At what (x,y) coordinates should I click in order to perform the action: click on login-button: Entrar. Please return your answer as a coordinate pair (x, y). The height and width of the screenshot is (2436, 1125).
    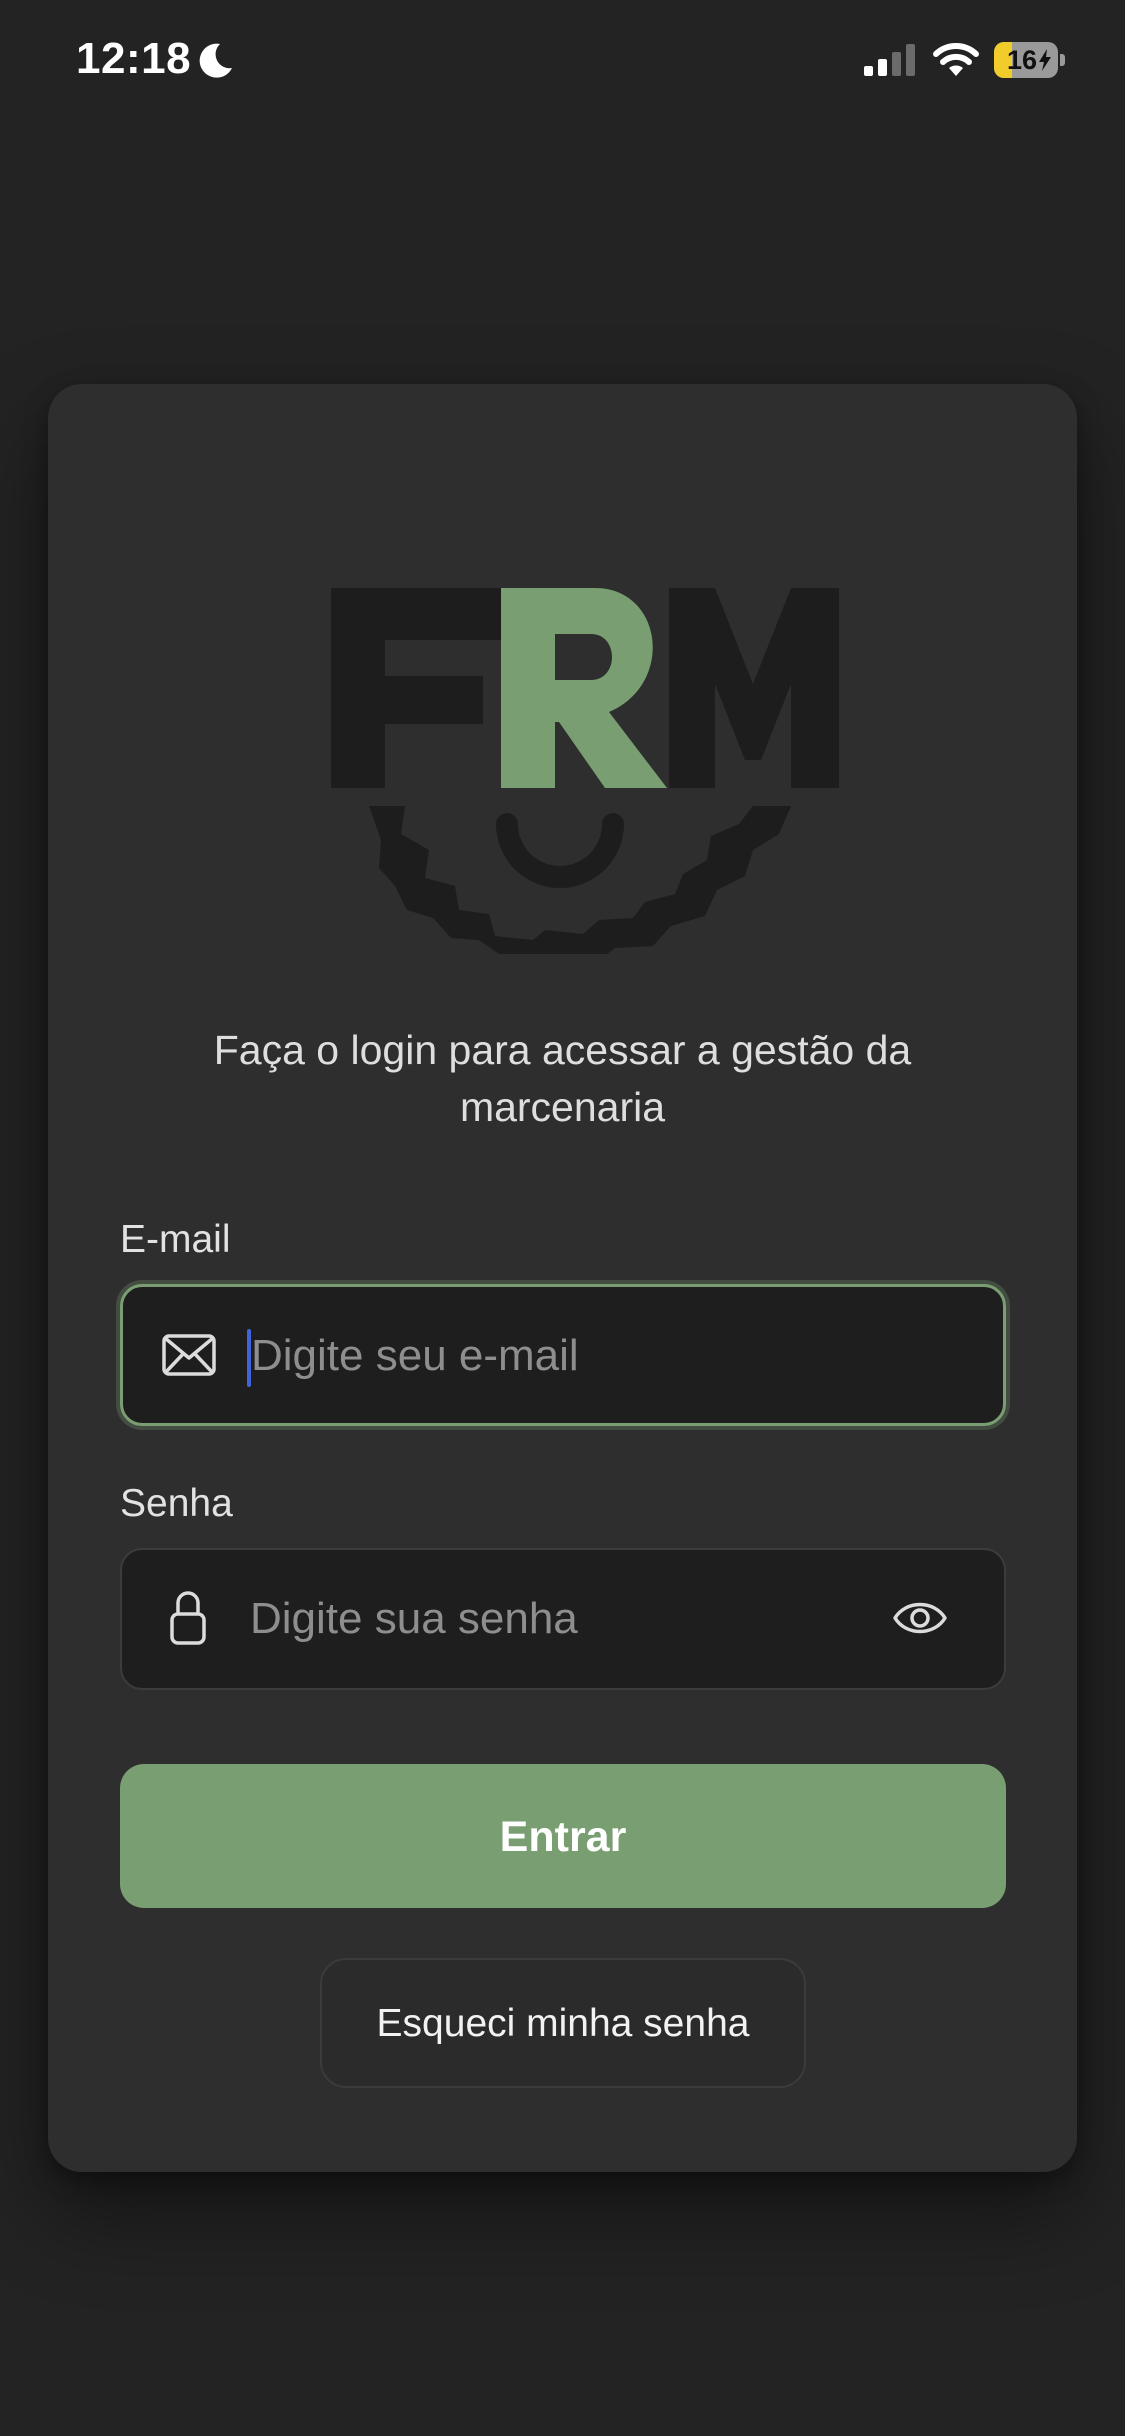
    Looking at the image, I should click on (563, 1836).